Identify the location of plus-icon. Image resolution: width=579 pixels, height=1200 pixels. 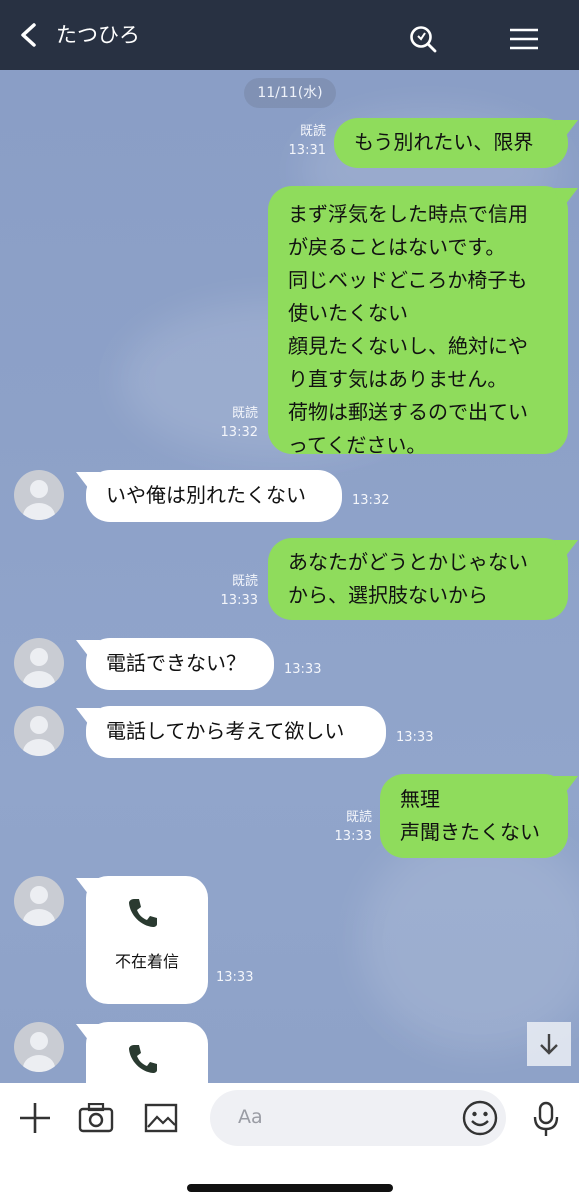
(35, 1118).